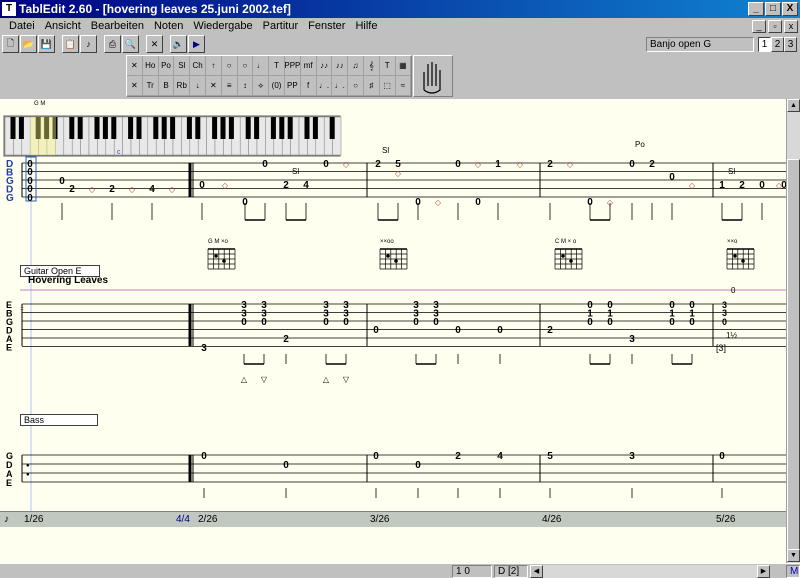  Describe the element at coordinates (292, 66) in the screenshot. I see `palette-row1-10-icon: PPP` at that location.